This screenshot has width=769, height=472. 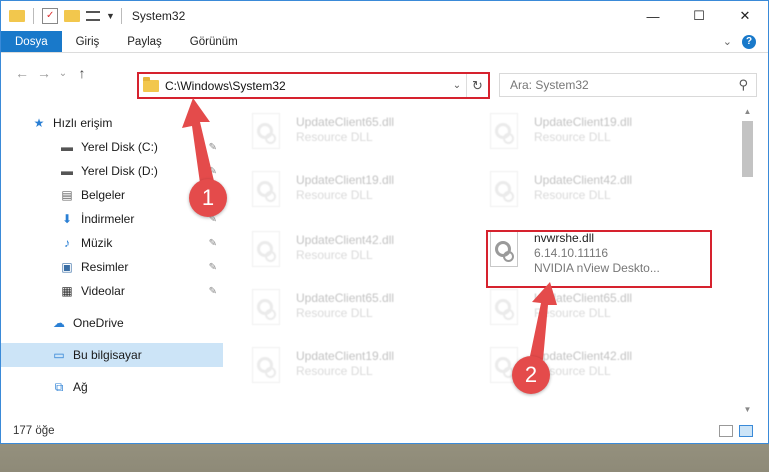 I want to click on customize-toolbar-icon, so click(x=93, y=16).